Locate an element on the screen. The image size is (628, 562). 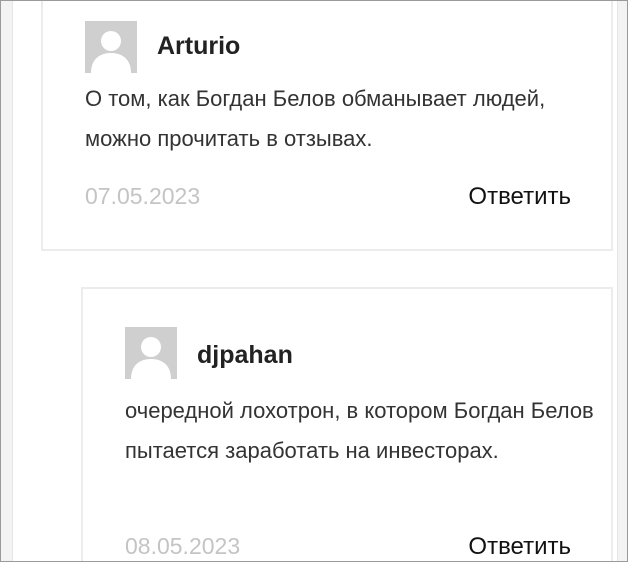
comment-date: 07.05.2023 is located at coordinates (143, 196).